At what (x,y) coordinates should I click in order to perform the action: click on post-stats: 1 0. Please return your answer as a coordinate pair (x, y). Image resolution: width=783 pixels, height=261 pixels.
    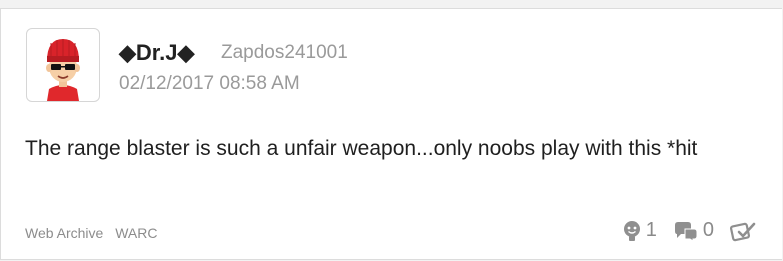
    Looking at the image, I should click on (683, 230).